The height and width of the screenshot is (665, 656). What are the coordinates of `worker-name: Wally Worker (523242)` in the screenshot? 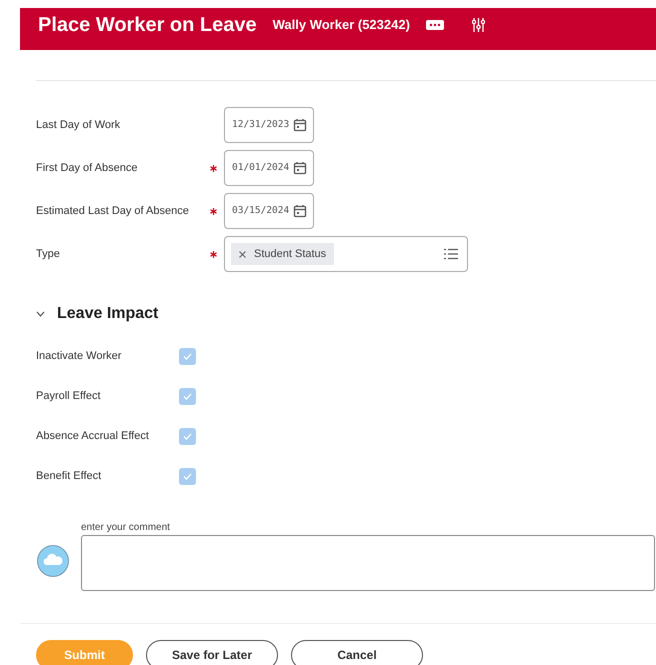 It's located at (341, 25).